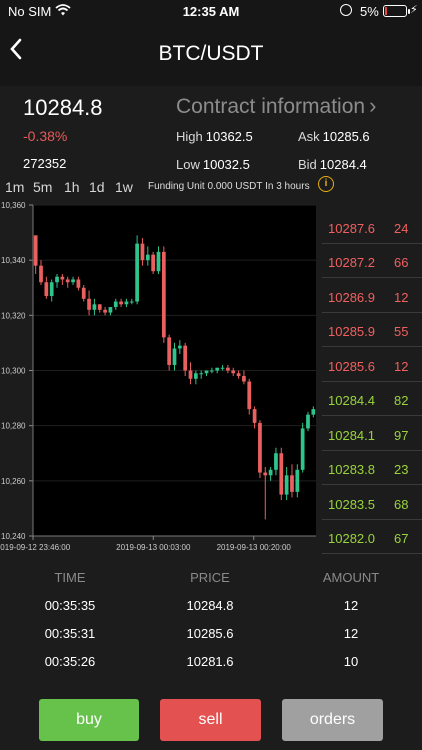 The height and width of the screenshot is (750, 422). I want to click on buy-button: buy, so click(89, 720).